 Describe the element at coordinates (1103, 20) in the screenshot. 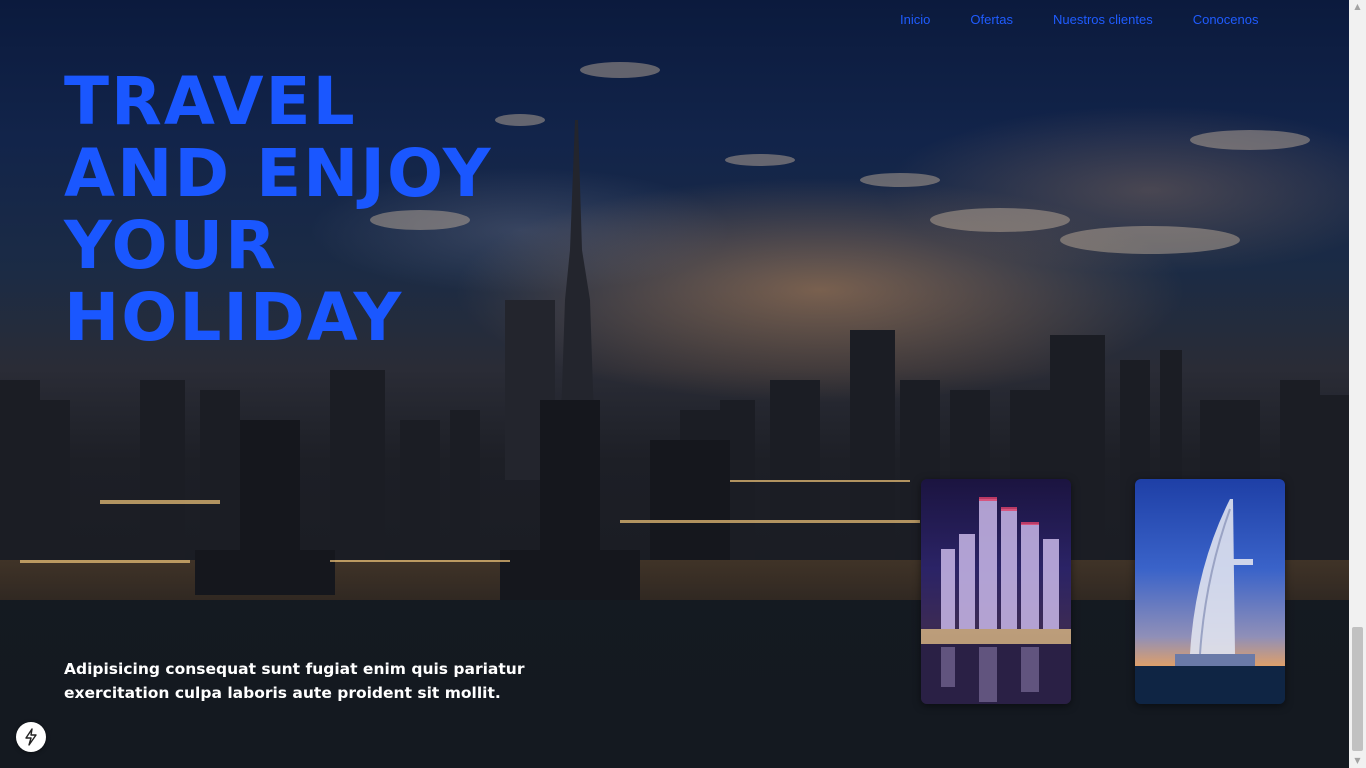

I see `nav-link-nuestros-clientes: Nuestros clientes` at that location.